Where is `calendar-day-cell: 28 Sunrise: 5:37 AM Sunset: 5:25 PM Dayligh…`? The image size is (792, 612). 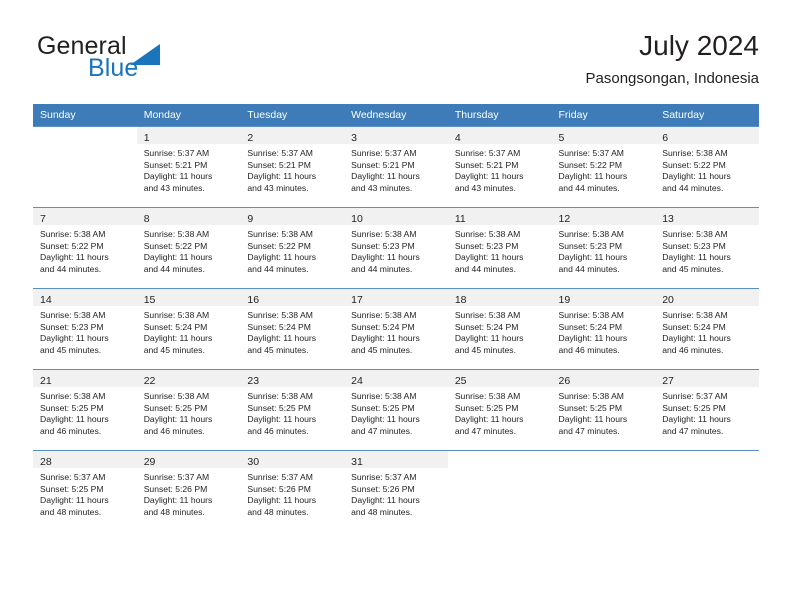
calendar-day-cell: 28 Sunrise: 5:37 AM Sunset: 5:25 PM Dayligh… is located at coordinates (85, 490).